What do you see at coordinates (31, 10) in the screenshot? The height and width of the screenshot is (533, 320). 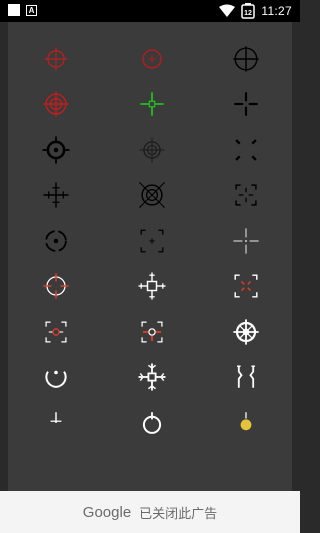 I see `a-badge-icon: A` at bounding box center [31, 10].